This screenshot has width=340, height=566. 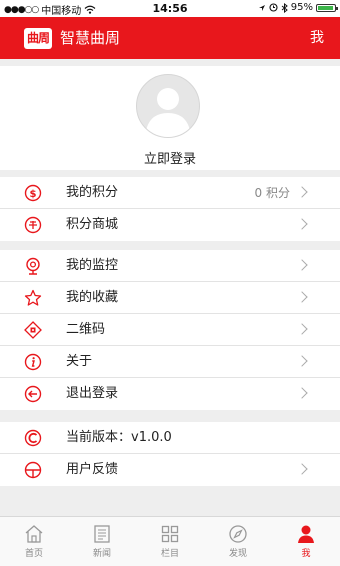 I want to click on menu-item-version: 当前版本：v1.0.0, so click(x=170, y=438).